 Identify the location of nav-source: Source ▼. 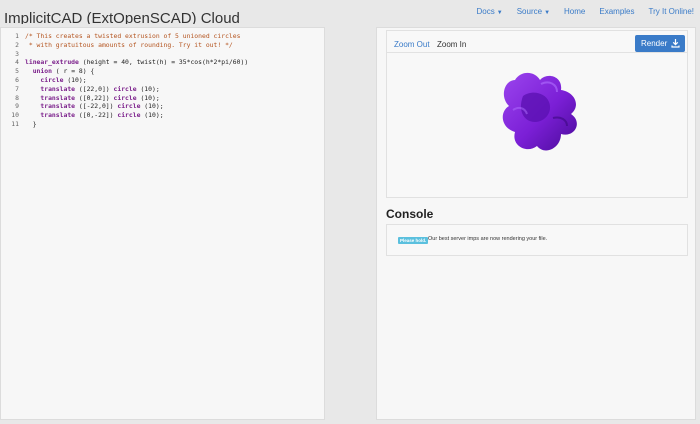
(533, 11).